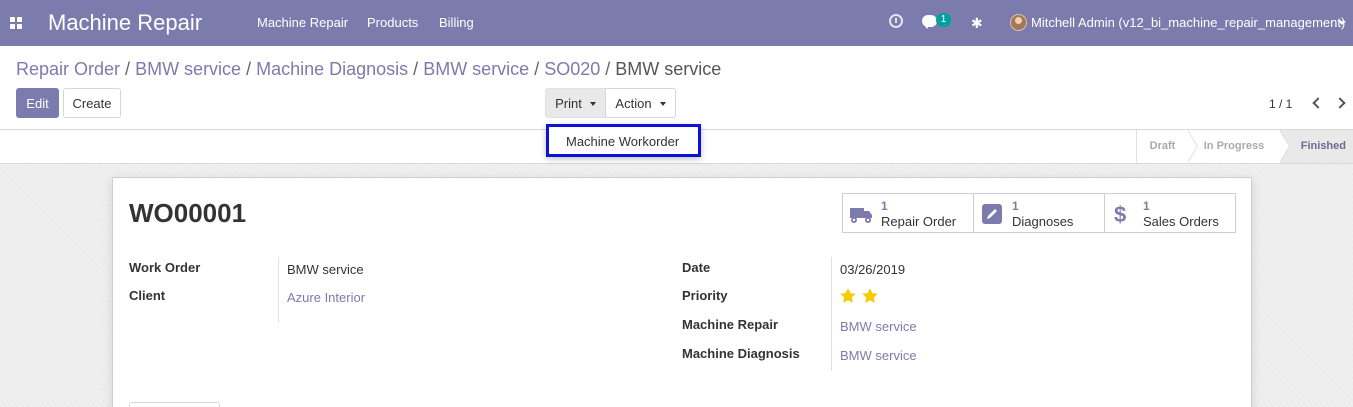  What do you see at coordinates (16, 23) in the screenshot?
I see `apps-menu-icon` at bounding box center [16, 23].